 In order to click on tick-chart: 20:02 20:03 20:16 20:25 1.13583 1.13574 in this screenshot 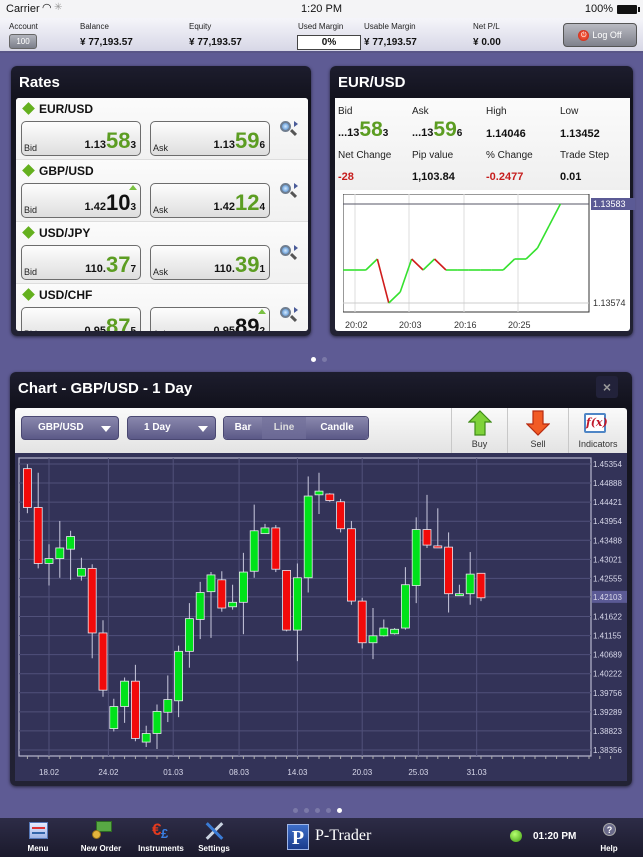, I will do `click(490, 264)`.